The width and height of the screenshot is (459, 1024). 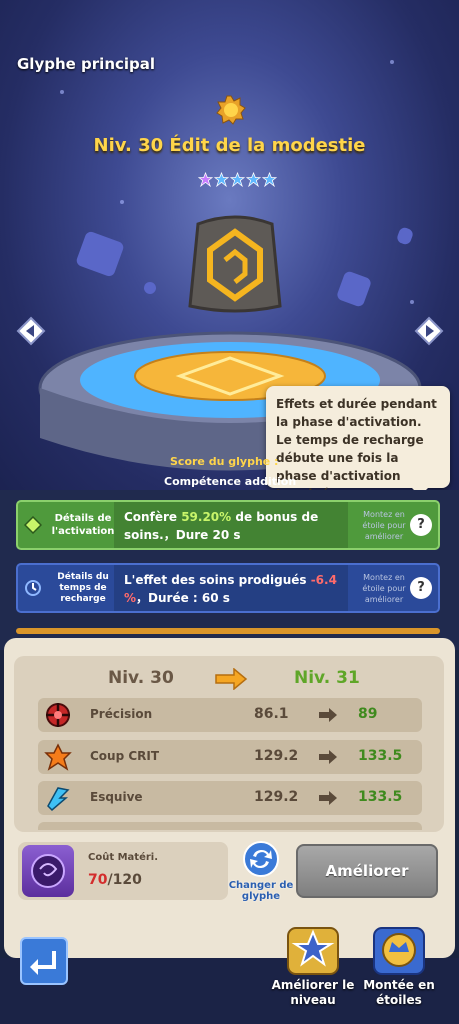 I want to click on current-level: Niv. 30, so click(x=141, y=678).